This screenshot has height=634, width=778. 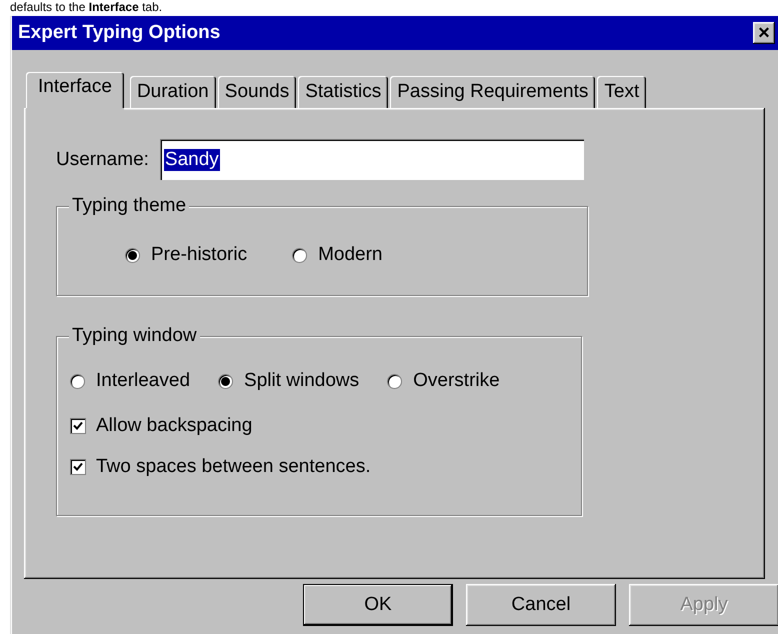 What do you see at coordinates (541, 605) in the screenshot?
I see `dialog-button: Cancel` at bounding box center [541, 605].